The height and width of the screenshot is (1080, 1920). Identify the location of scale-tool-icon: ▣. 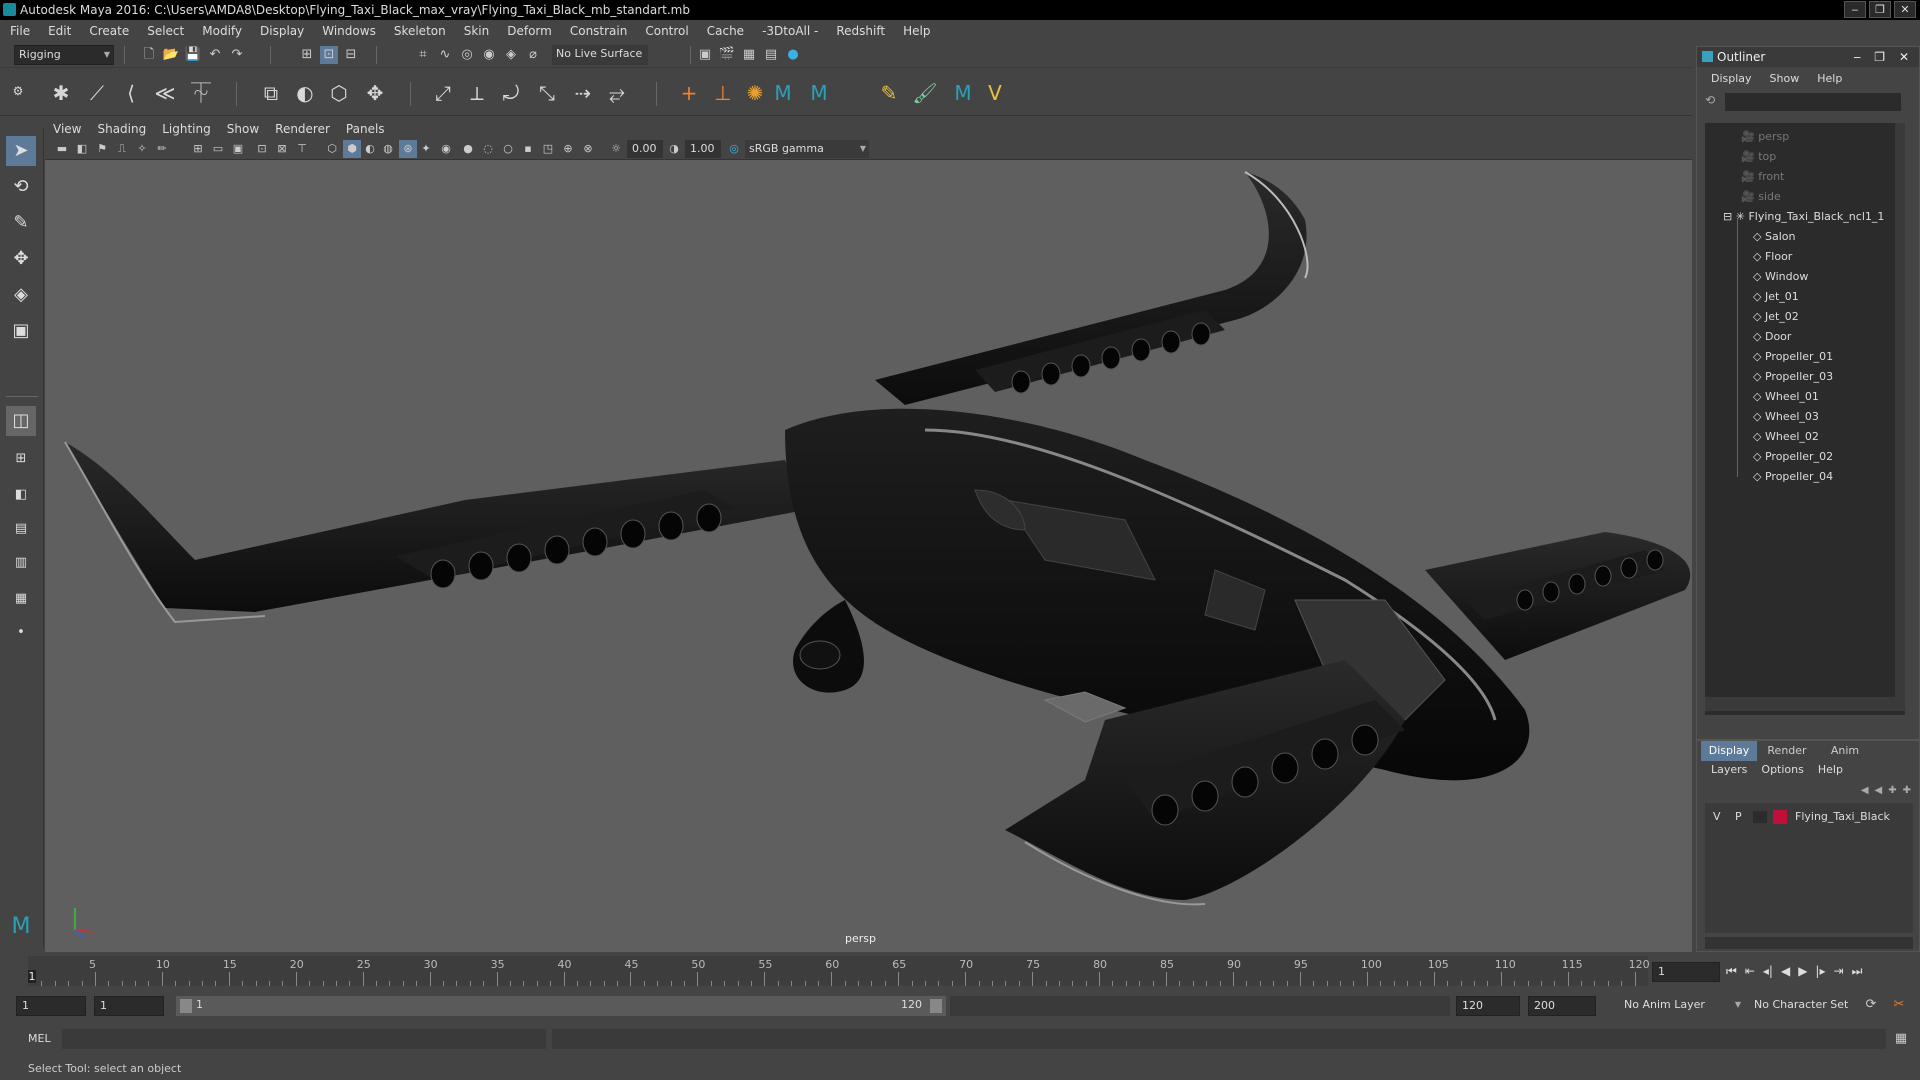
(21, 331).